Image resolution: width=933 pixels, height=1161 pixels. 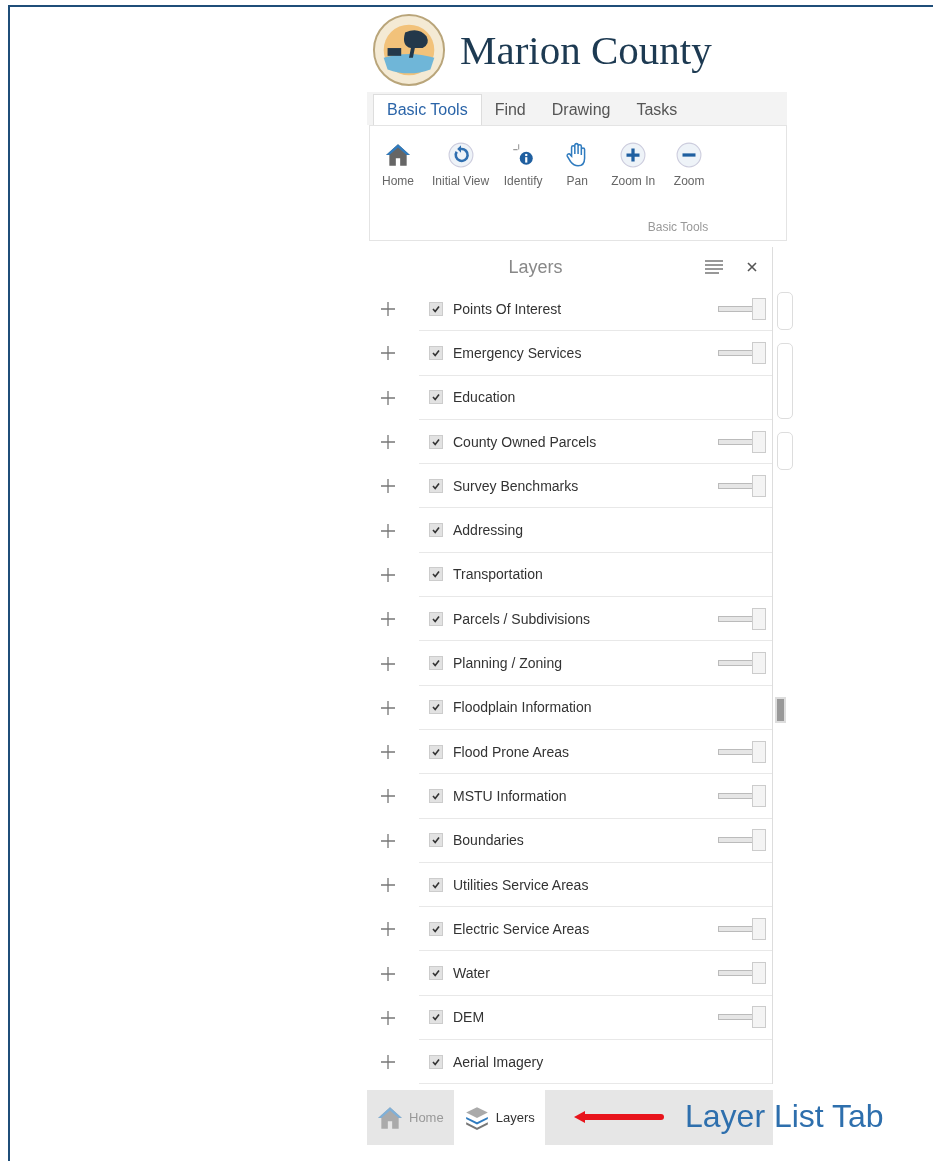 I want to click on layer-name: Points Of Interest, so click(x=508, y=308).